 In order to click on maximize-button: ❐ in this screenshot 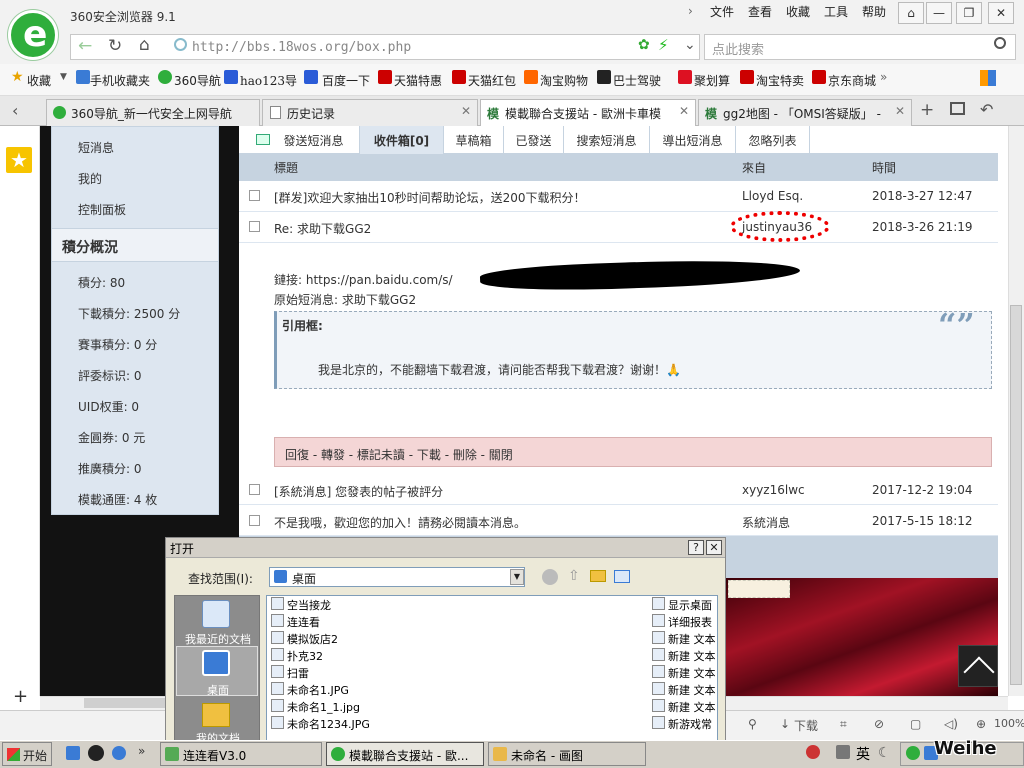, I will do `click(969, 13)`.